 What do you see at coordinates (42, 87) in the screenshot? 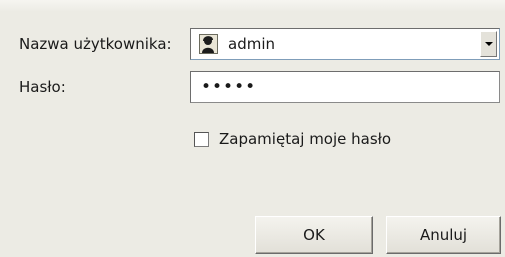
I see `password-label: Hasło:` at bounding box center [42, 87].